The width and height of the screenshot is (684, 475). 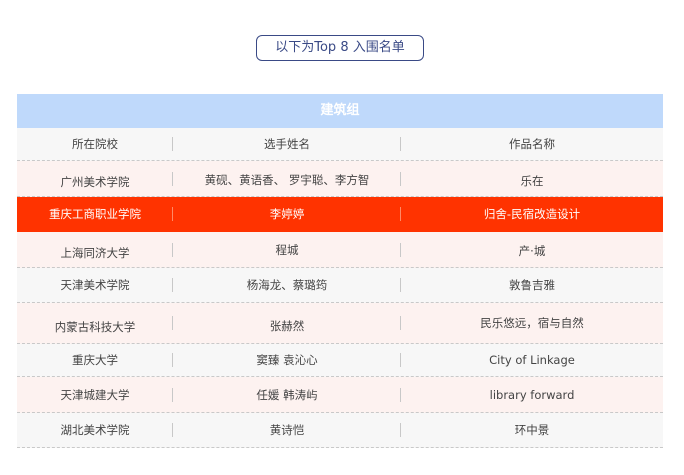 What do you see at coordinates (532, 180) in the screenshot?
I see `work-cell: 乐在` at bounding box center [532, 180].